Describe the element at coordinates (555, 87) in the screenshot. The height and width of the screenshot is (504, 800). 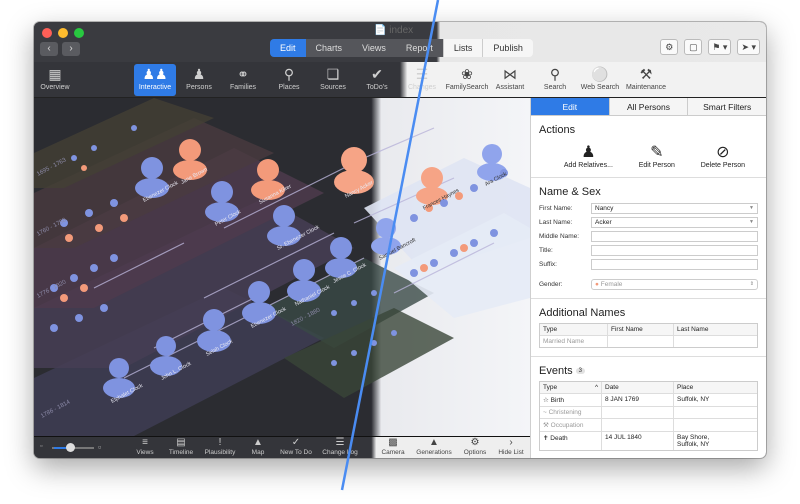
I see `toolbar-label: Search` at that location.